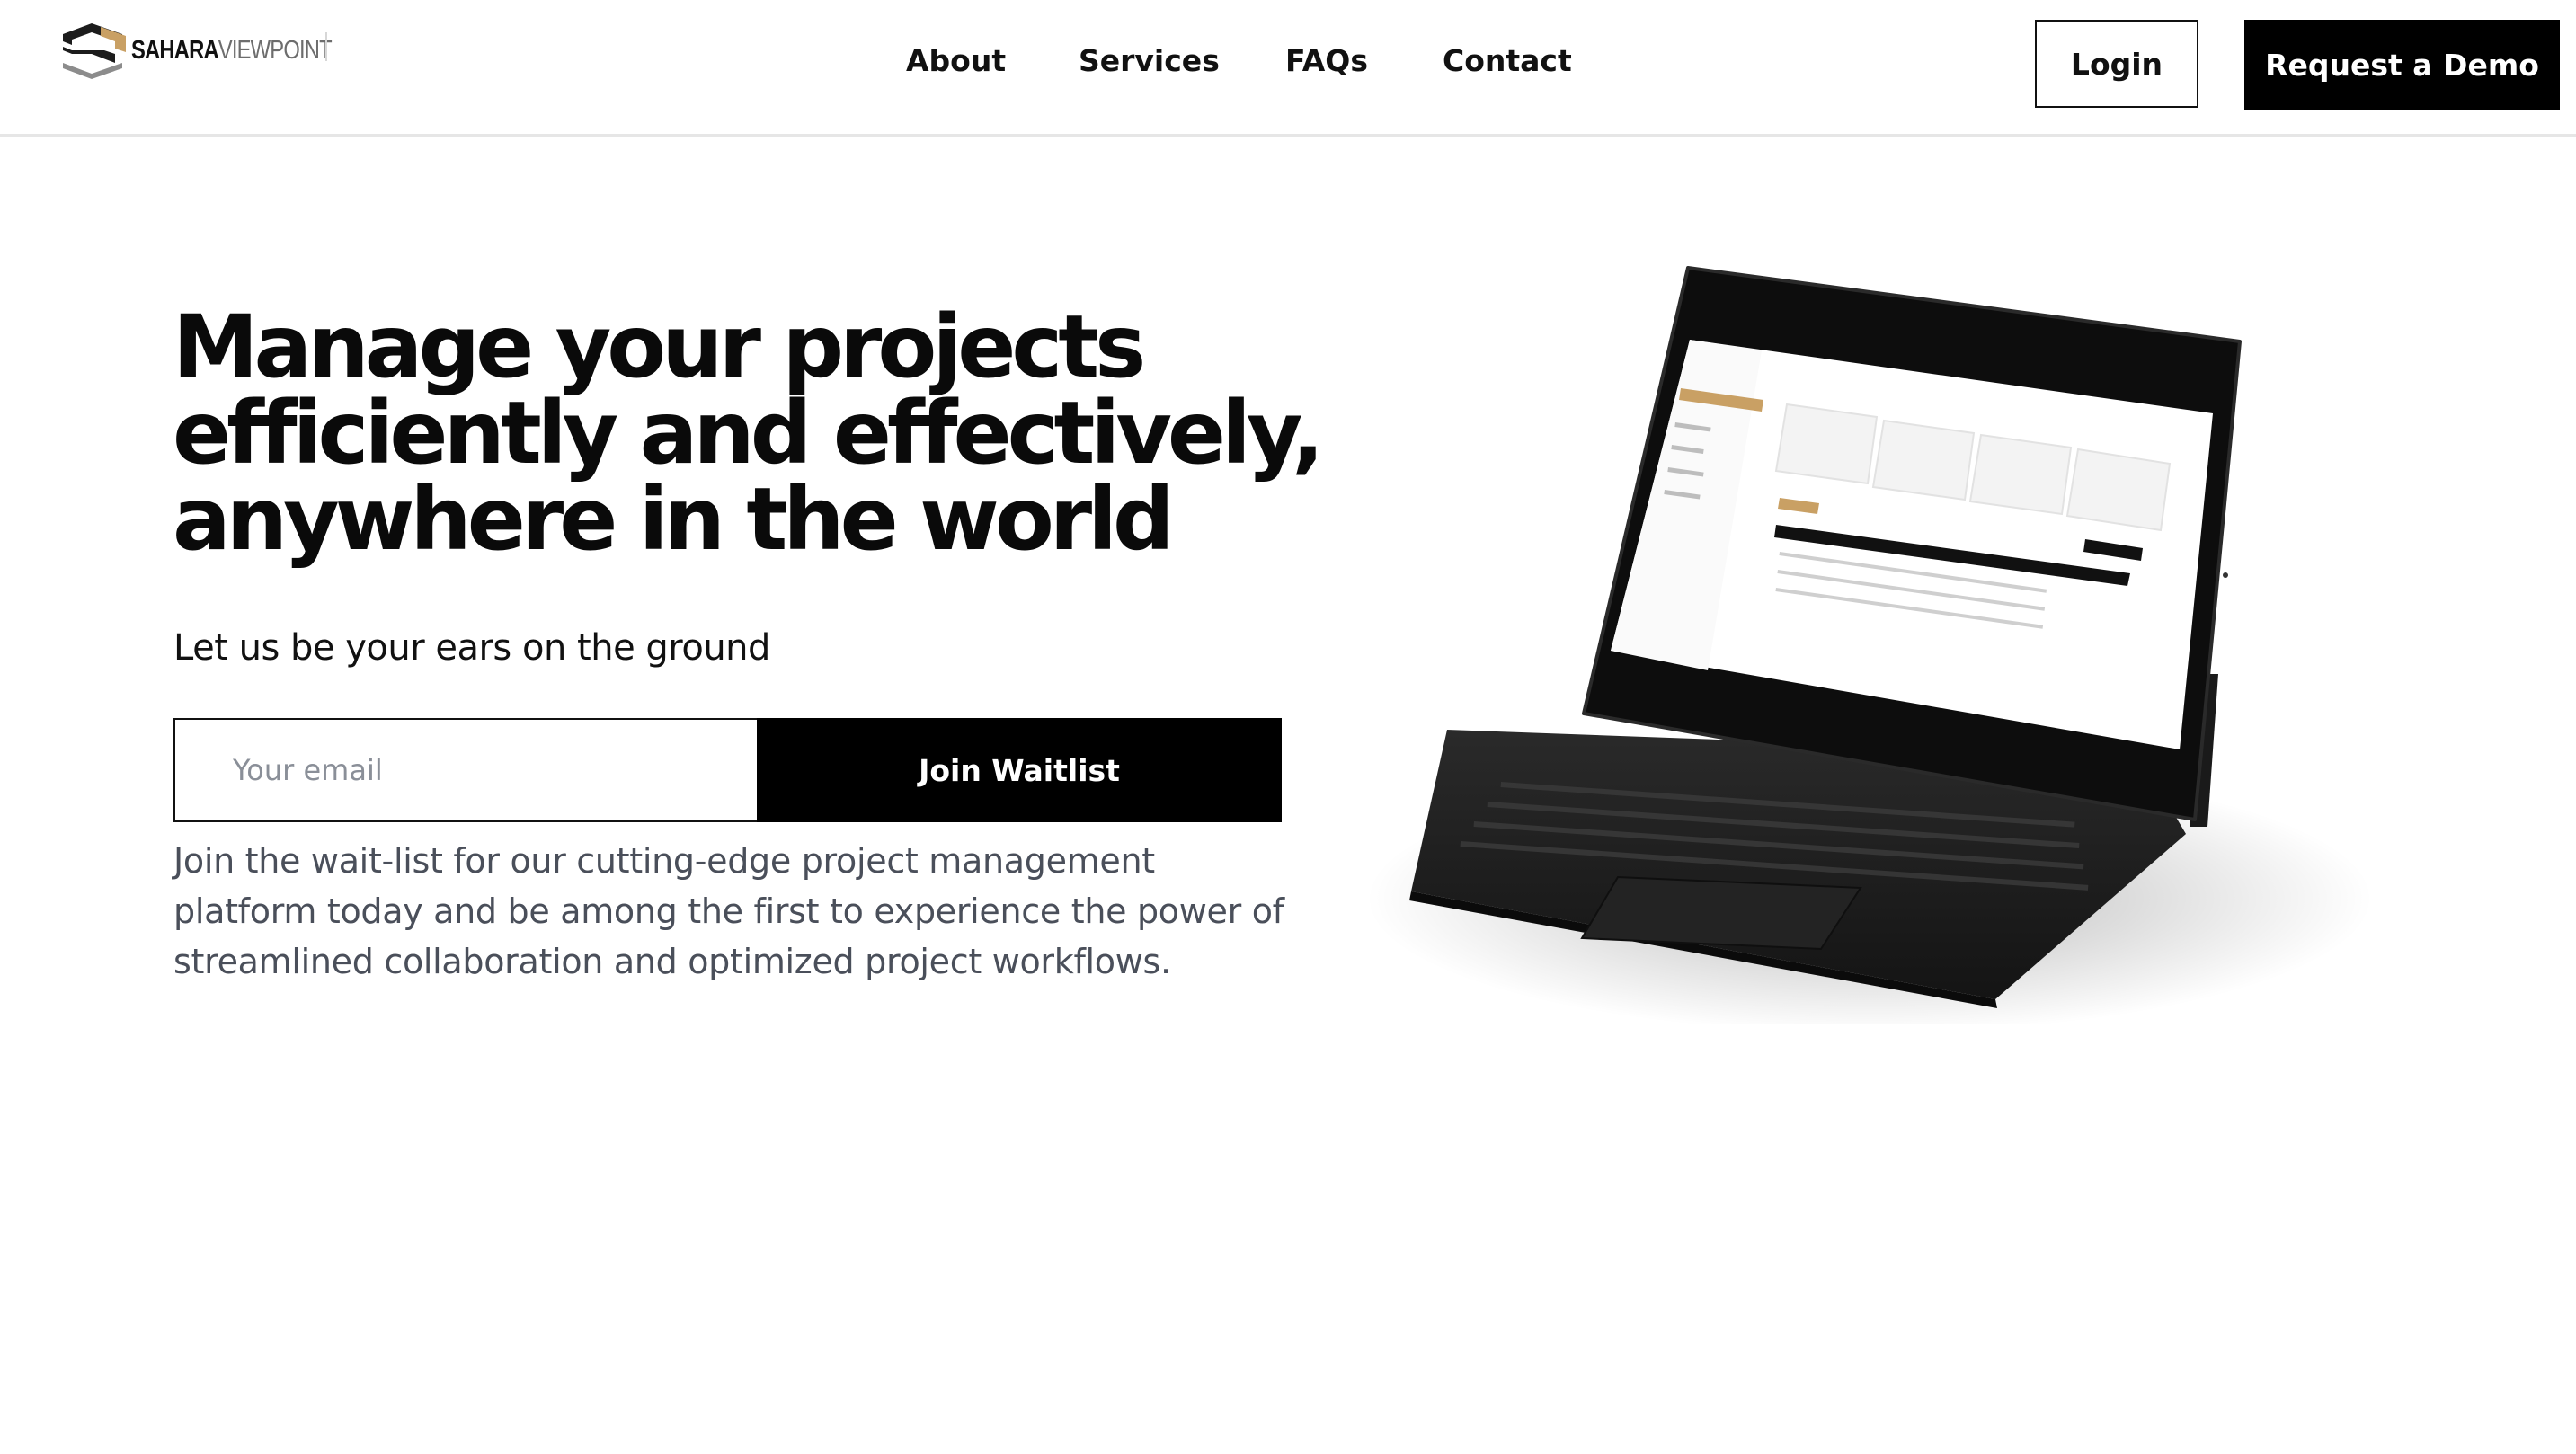  Describe the element at coordinates (175, 50) in the screenshot. I see `brand-name-bold: SAHARA` at that location.